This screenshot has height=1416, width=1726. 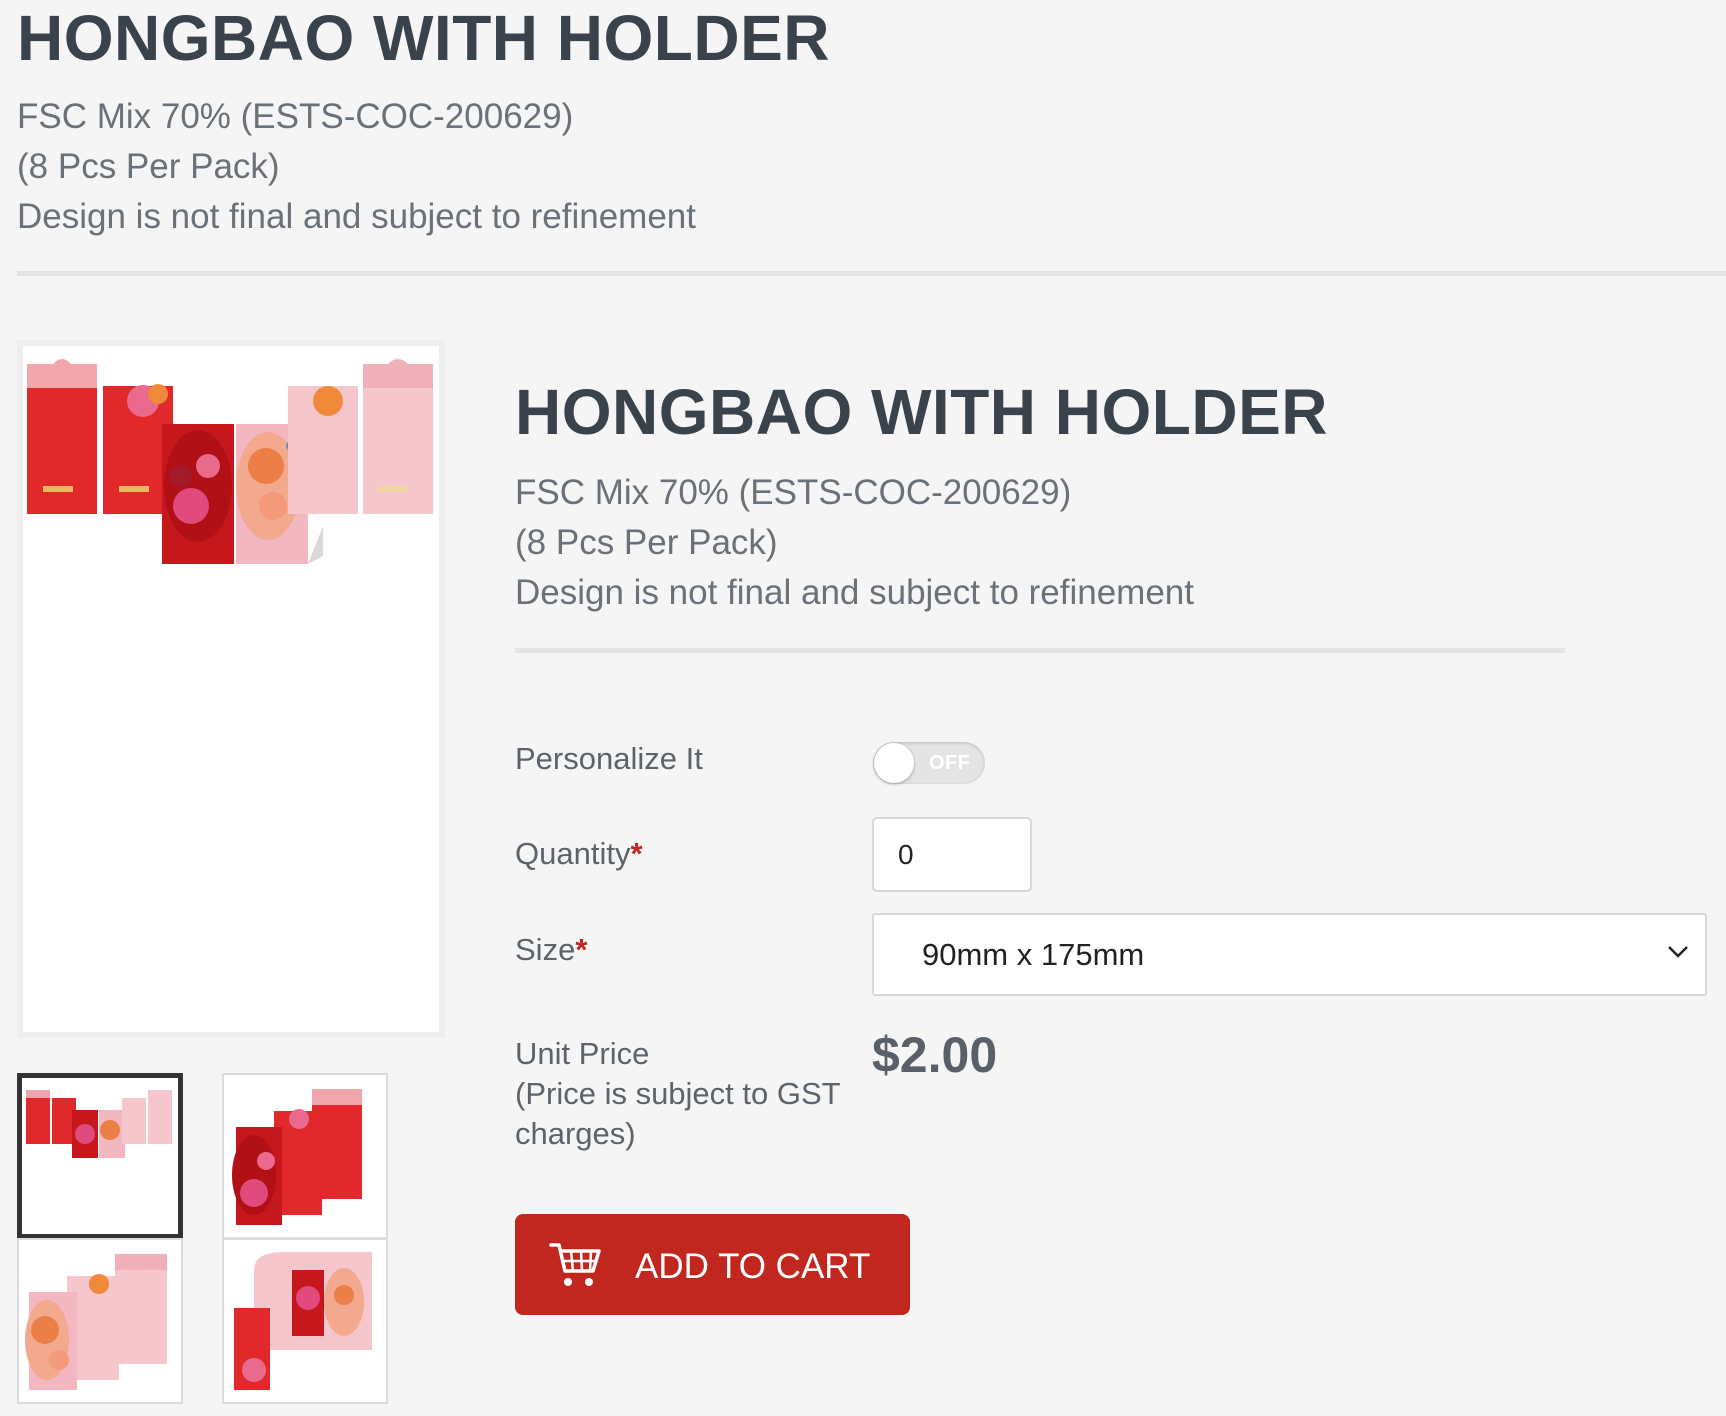 I want to click on personalize-toggle: OFF, so click(x=929, y=763).